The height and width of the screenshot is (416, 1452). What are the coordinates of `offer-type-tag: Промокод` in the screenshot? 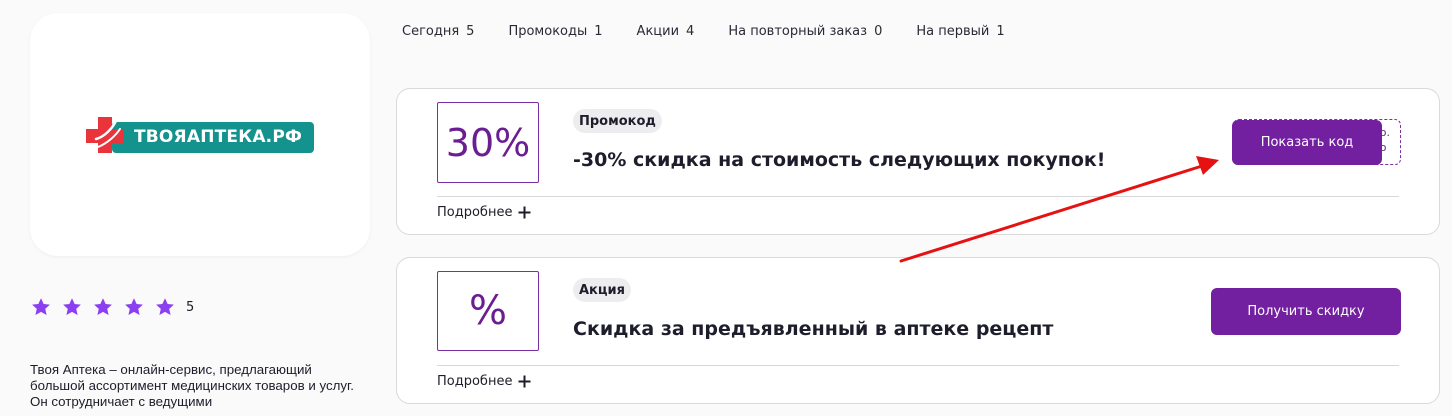 It's located at (617, 121).